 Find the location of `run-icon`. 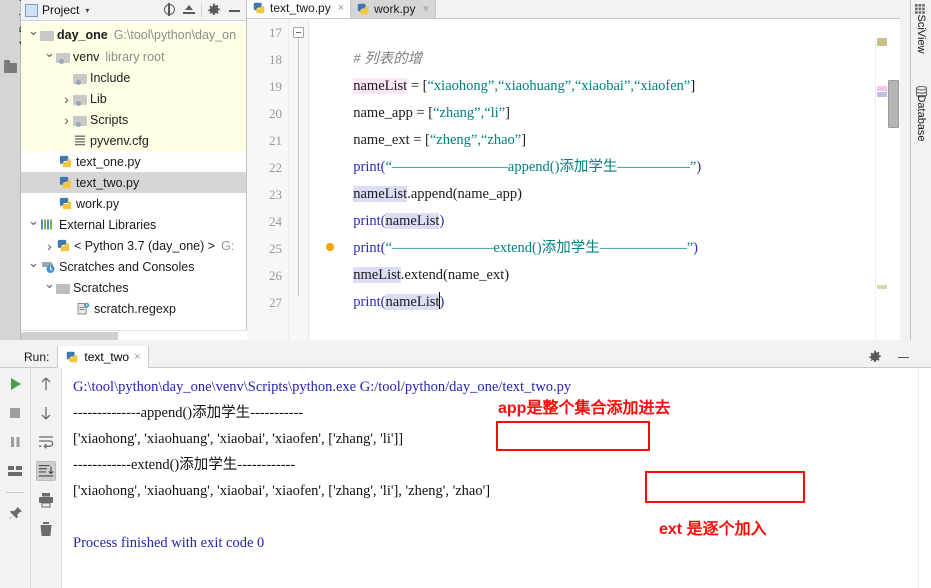

run-icon is located at coordinates (15, 384).